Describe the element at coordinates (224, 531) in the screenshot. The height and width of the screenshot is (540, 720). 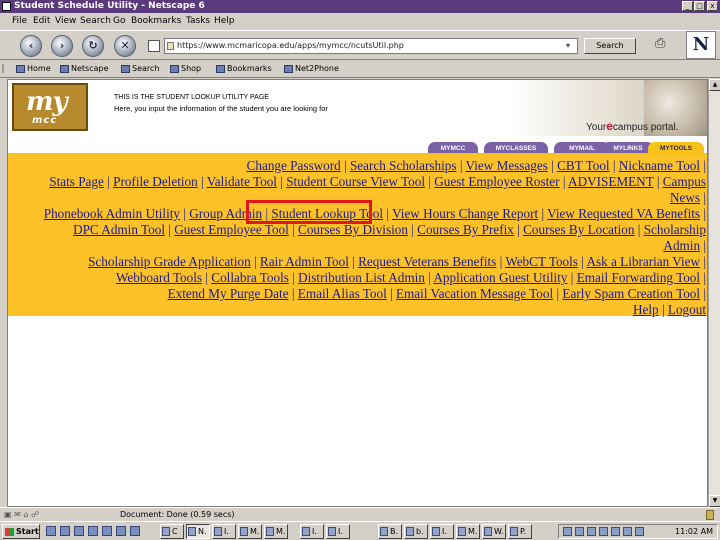
I see `taskbar-button-3: I.` at that location.